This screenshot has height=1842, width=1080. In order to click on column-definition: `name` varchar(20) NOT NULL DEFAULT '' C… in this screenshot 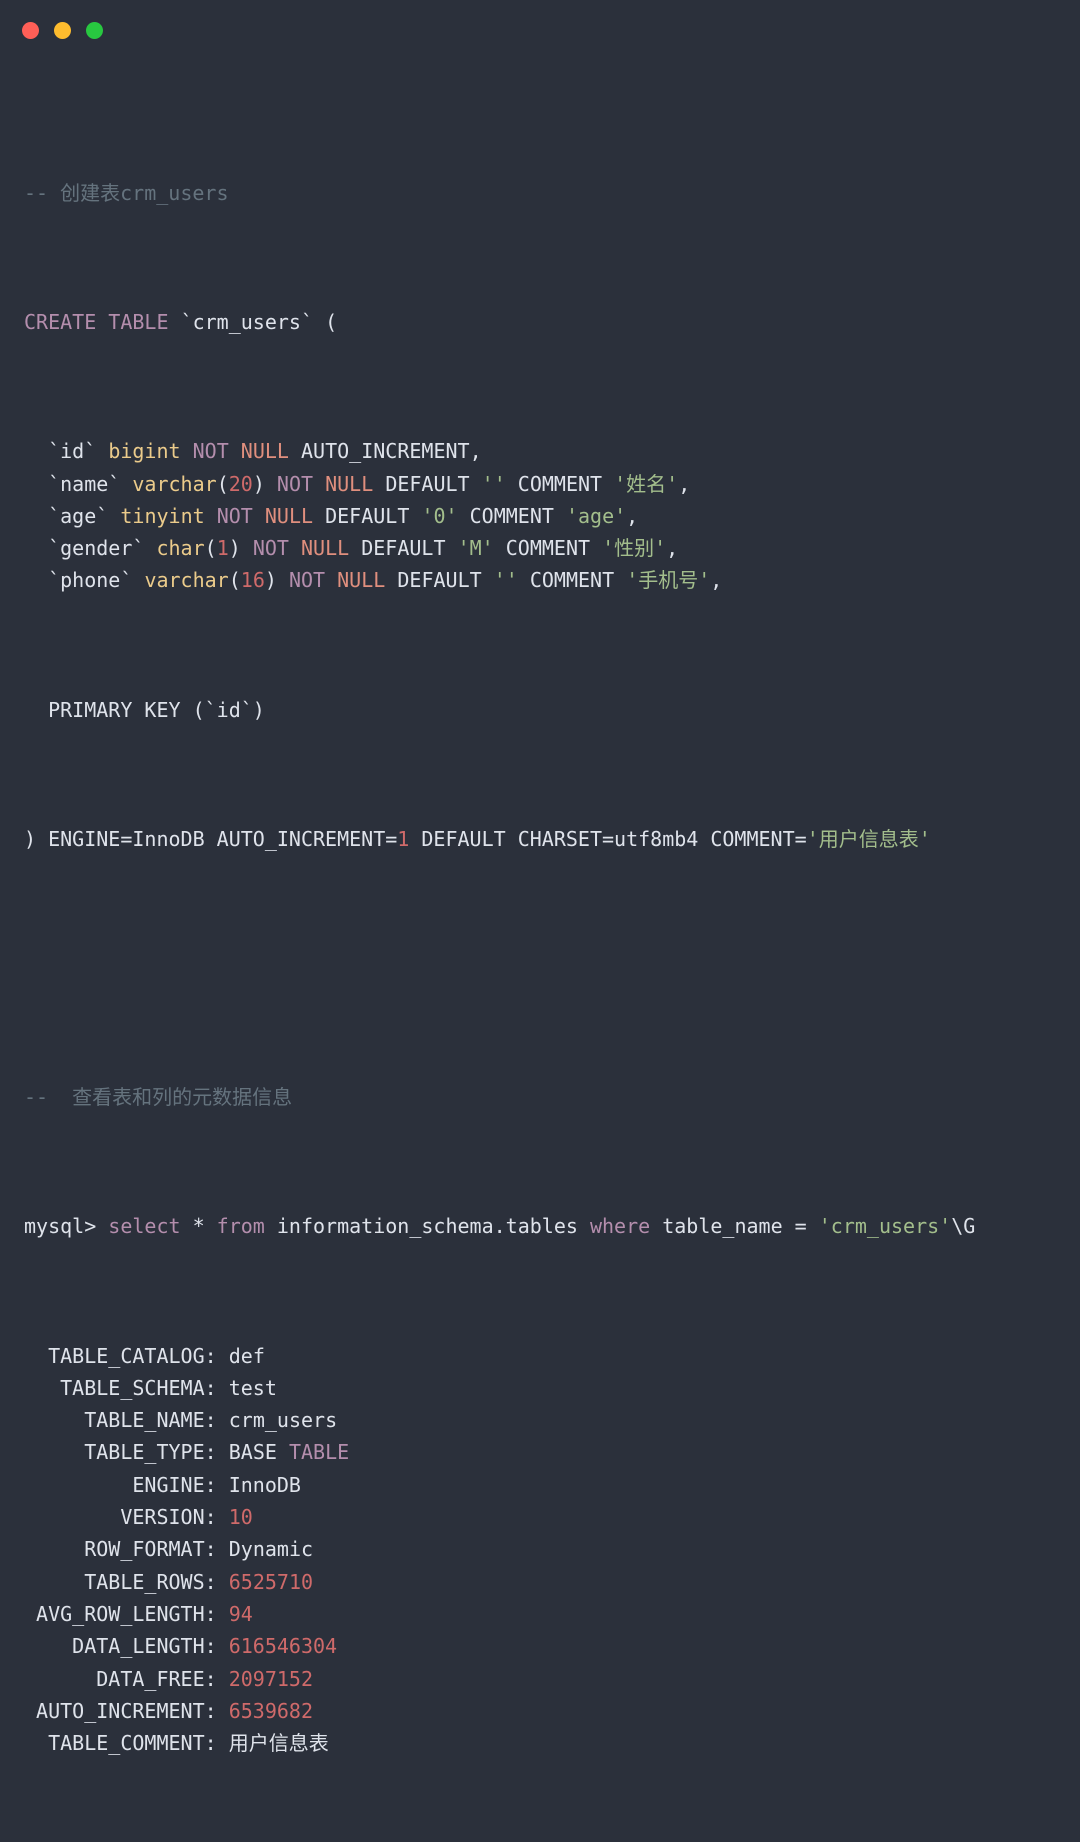, I will do `click(369, 483)`.